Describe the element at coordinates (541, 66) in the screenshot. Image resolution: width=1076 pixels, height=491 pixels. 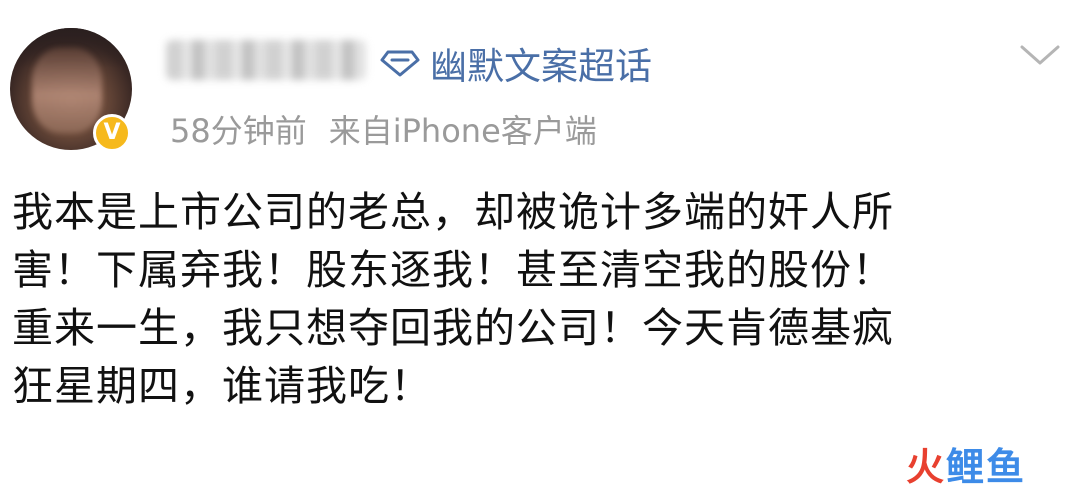
I see `topic-label: 幽默文案超话` at that location.